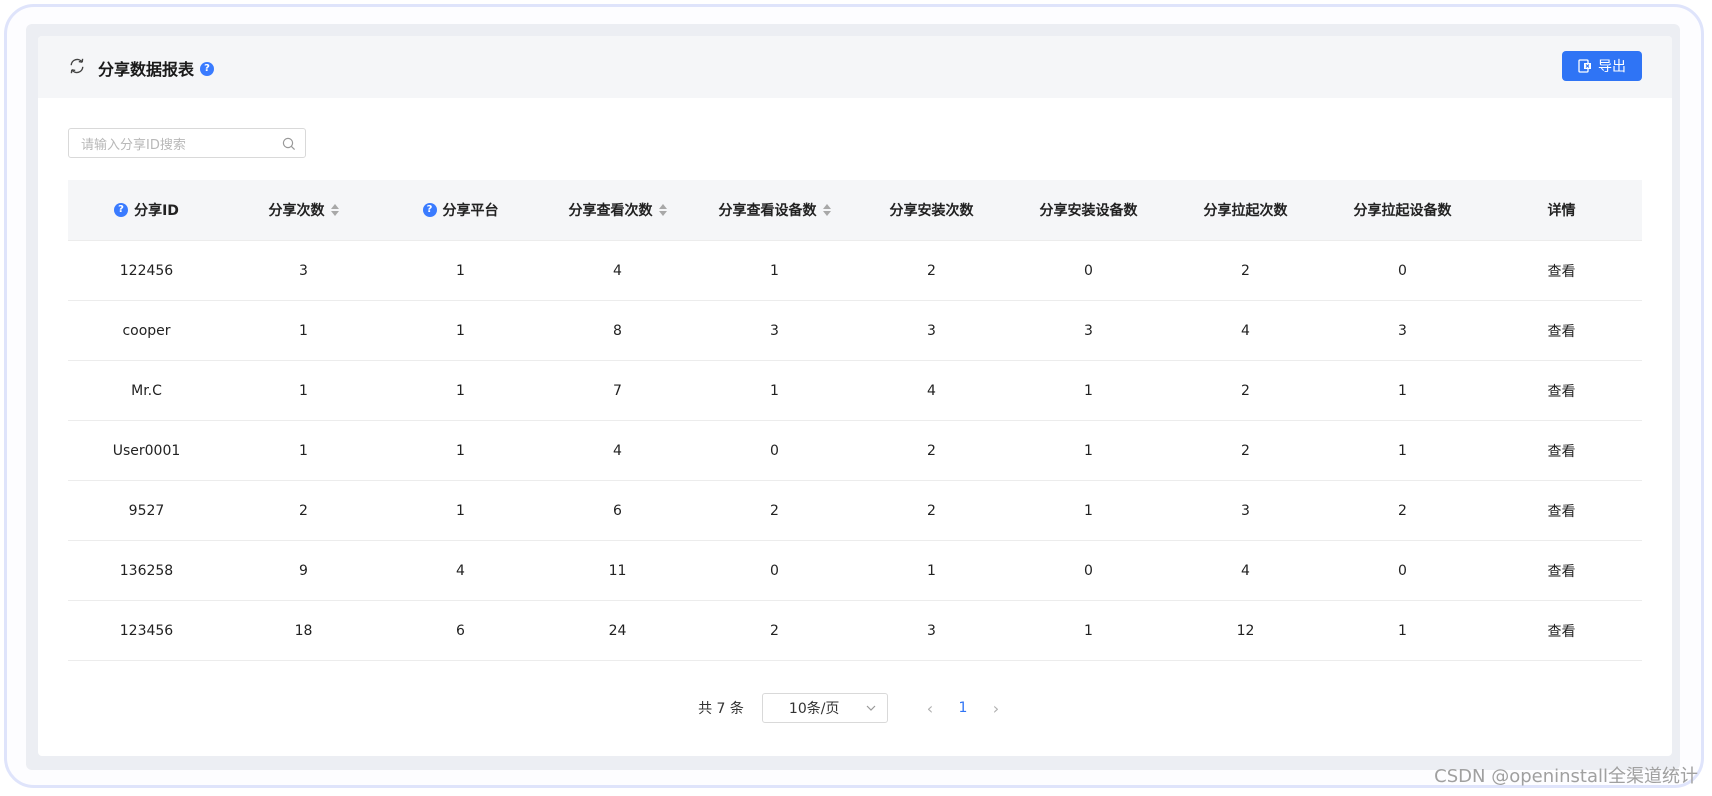 This screenshot has width=1712, height=796. Describe the element at coordinates (1088, 630) in the screenshot. I see `cell-install-devices: 1` at that location.